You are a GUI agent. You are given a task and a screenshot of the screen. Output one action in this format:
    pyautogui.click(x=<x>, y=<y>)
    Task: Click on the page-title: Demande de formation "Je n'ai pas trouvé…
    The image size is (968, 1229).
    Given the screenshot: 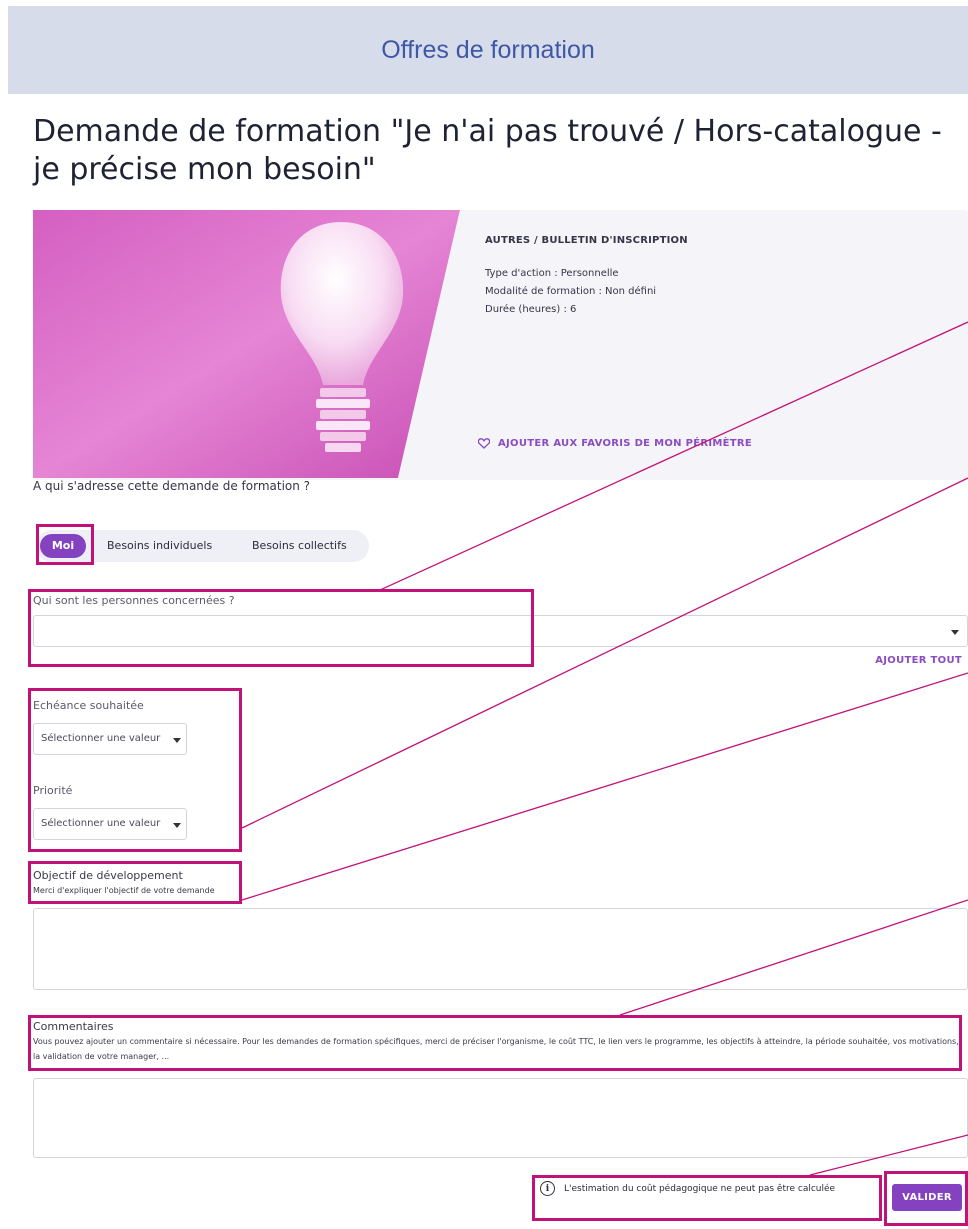 What is the action you would take?
    pyautogui.click(x=487, y=150)
    